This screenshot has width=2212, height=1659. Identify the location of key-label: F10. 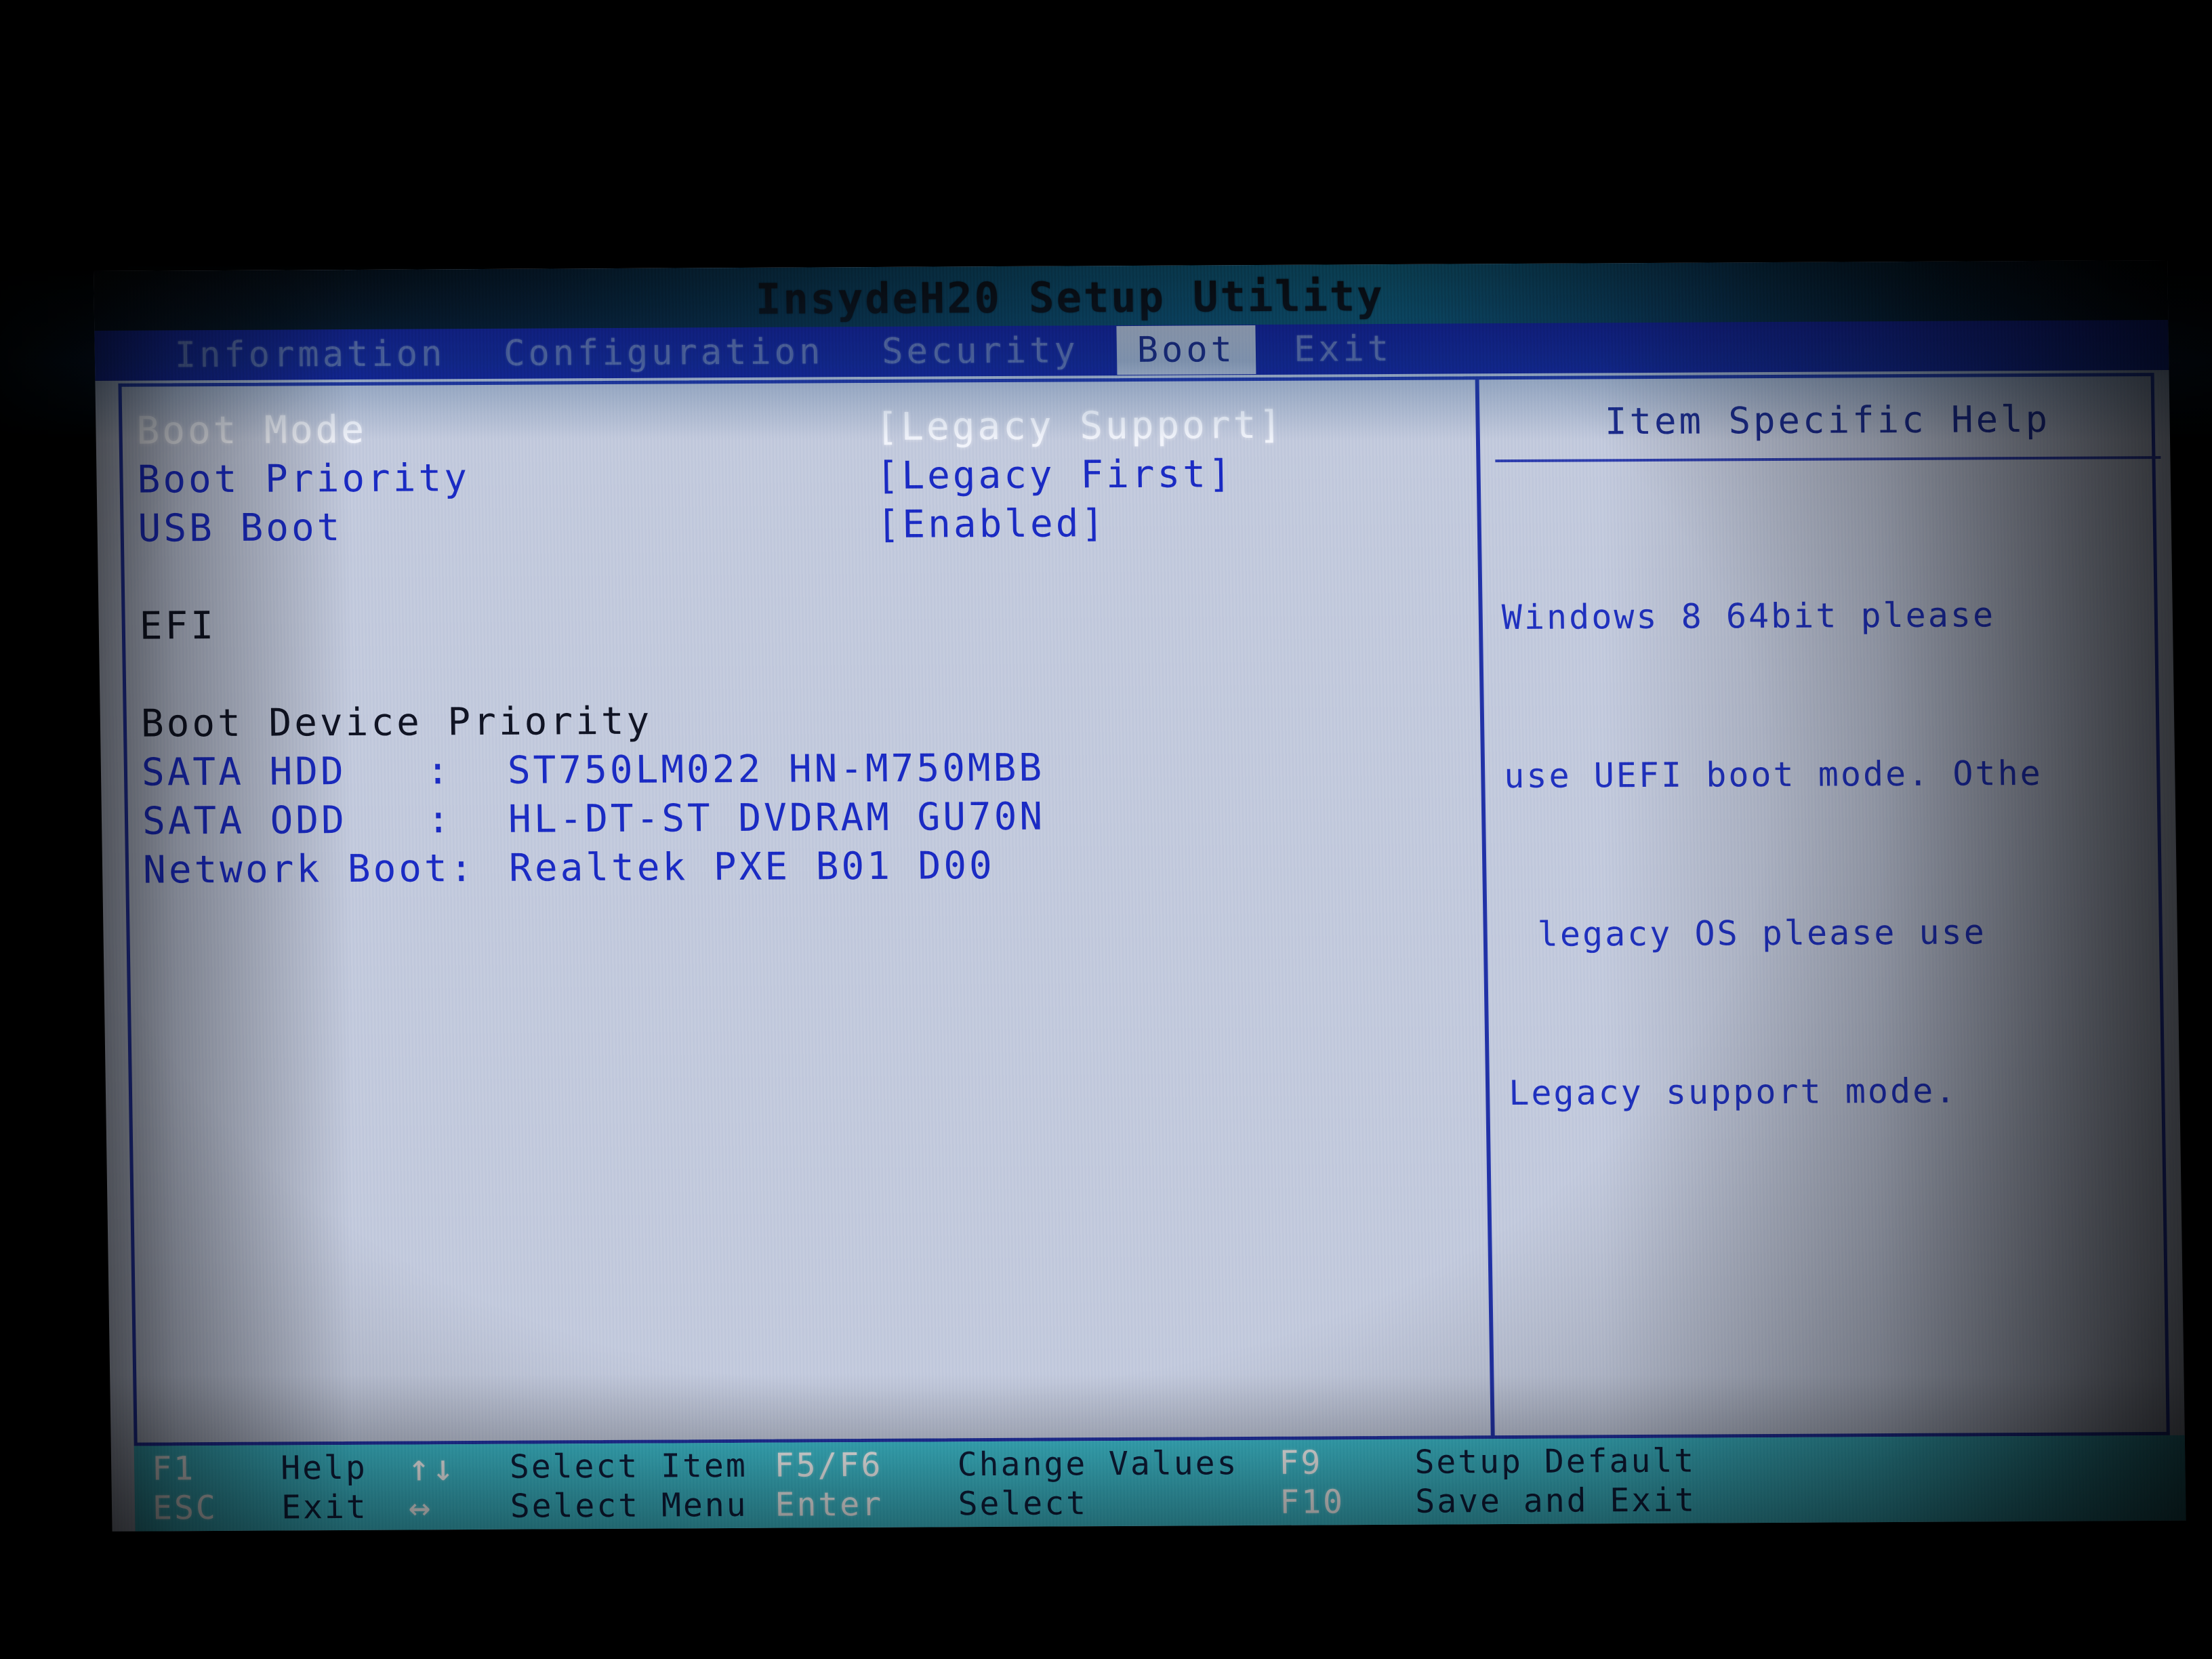
(1312, 1502).